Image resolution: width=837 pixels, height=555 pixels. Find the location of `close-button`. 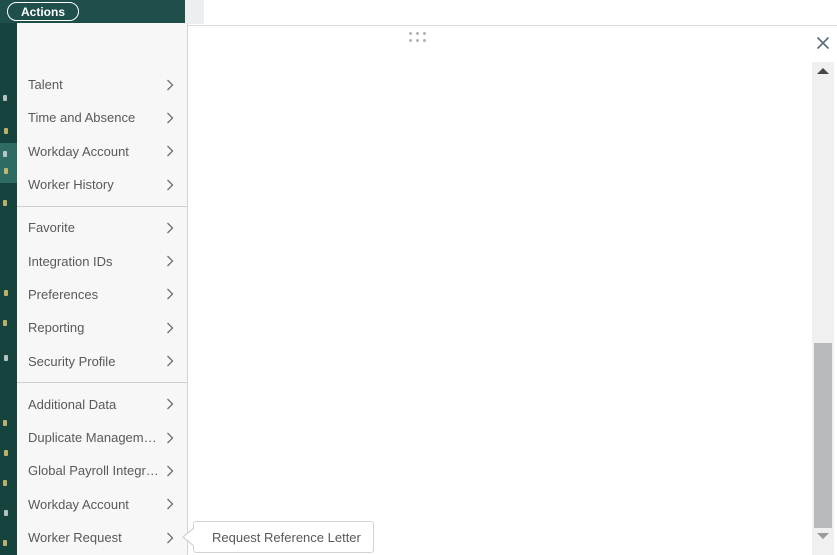

close-button is located at coordinates (823, 43).